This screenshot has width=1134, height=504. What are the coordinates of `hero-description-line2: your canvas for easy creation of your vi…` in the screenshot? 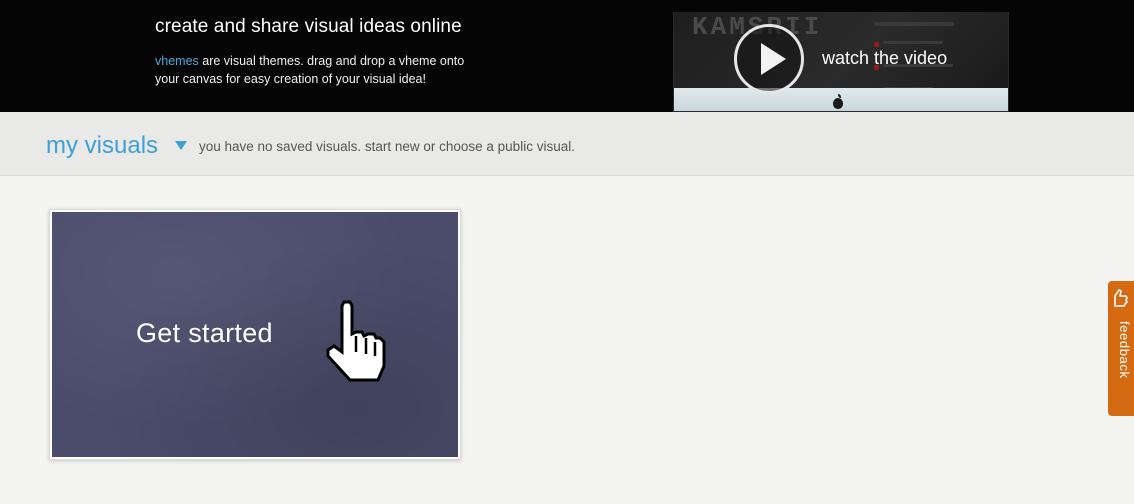 It's located at (290, 79).